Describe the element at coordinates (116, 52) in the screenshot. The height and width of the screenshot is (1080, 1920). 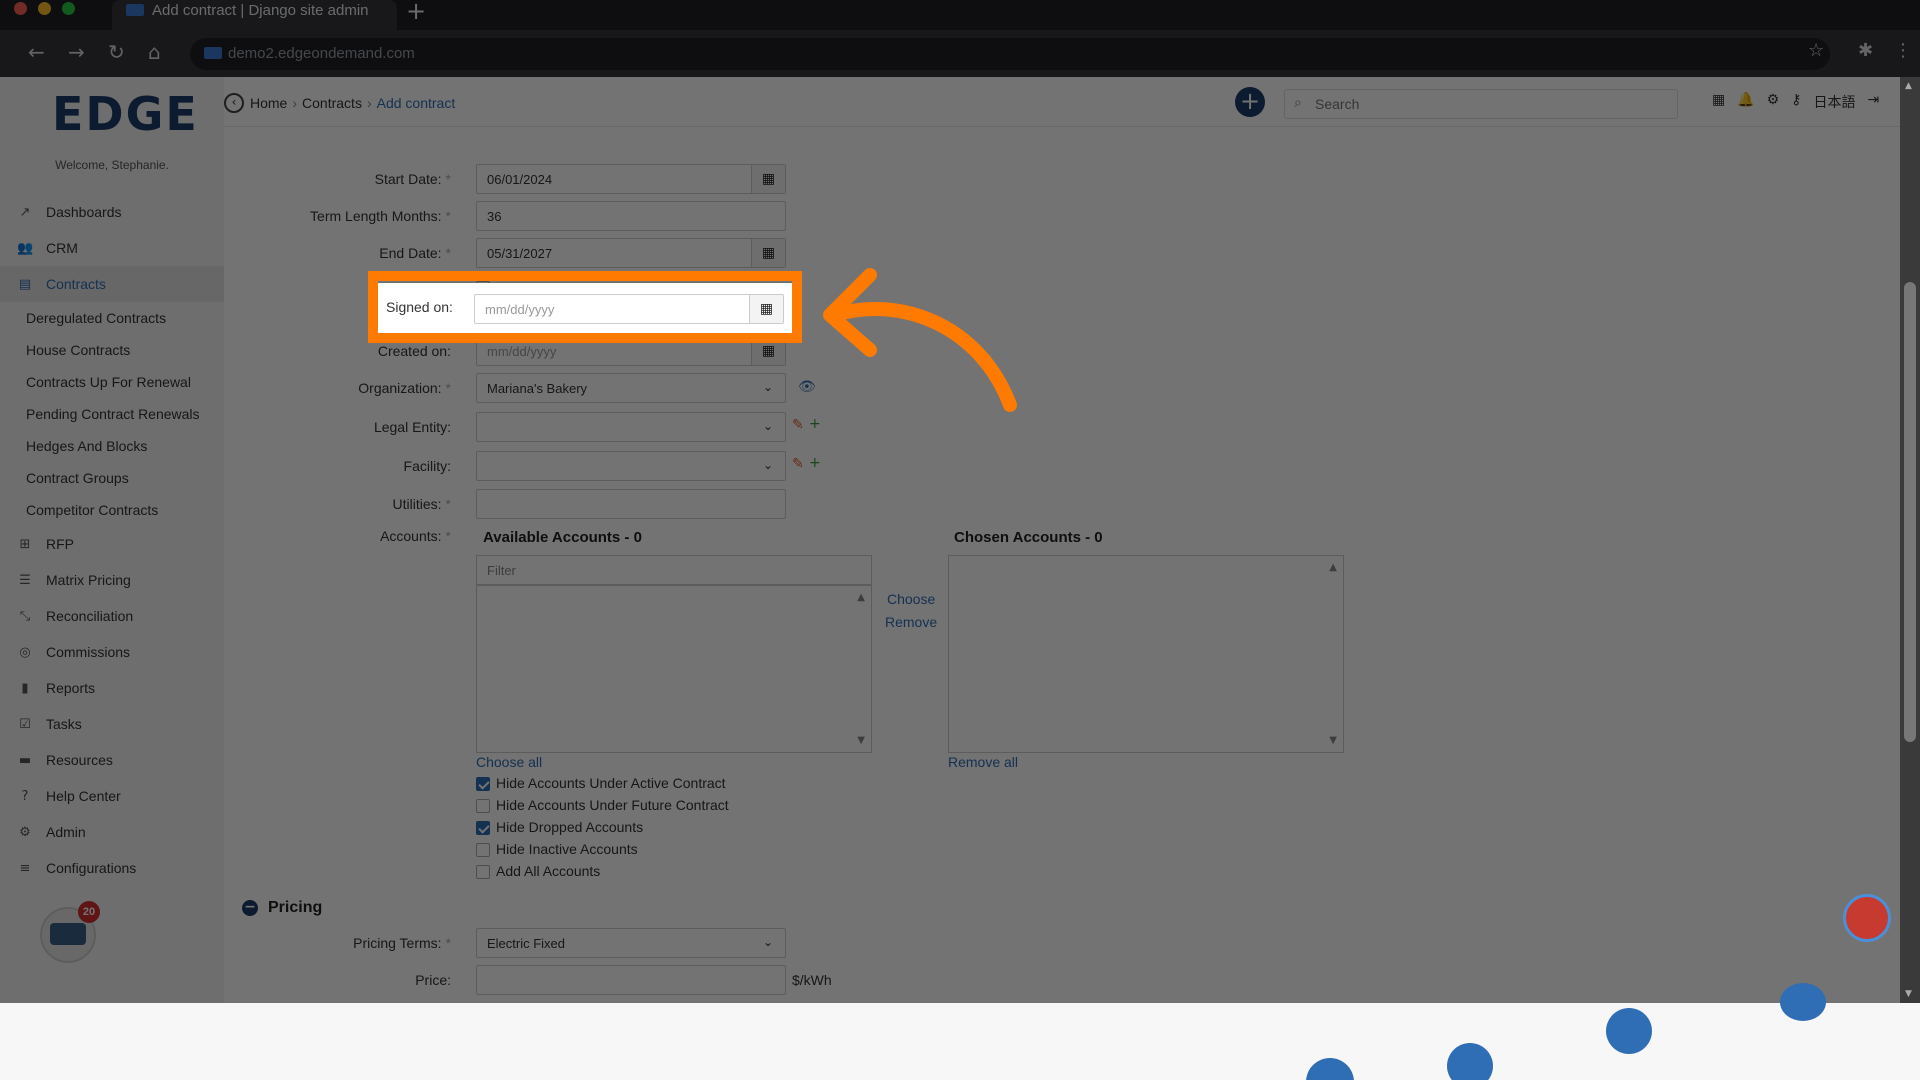
I see `reload-icon: ↻` at that location.